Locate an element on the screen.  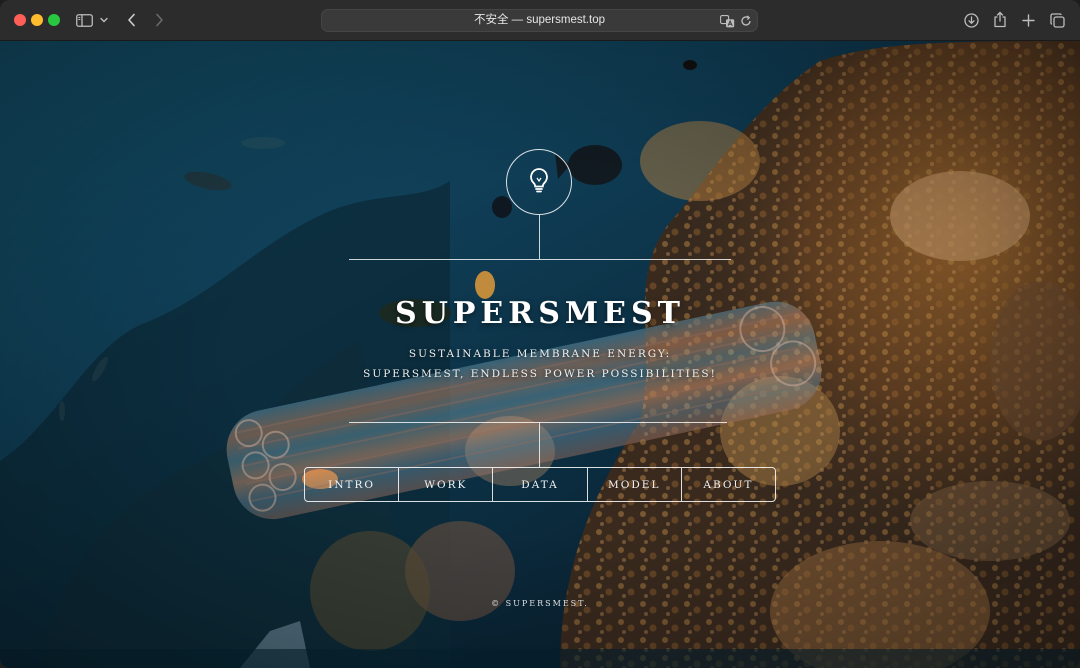
connector-line-top is located at coordinates (539, 237).